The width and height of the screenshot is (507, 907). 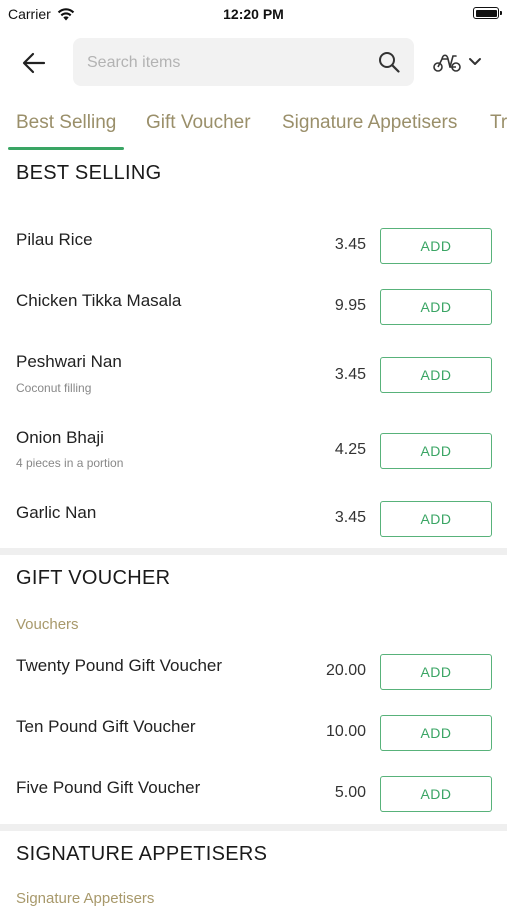 I want to click on tab-truncated: Tr, so click(x=498, y=123).